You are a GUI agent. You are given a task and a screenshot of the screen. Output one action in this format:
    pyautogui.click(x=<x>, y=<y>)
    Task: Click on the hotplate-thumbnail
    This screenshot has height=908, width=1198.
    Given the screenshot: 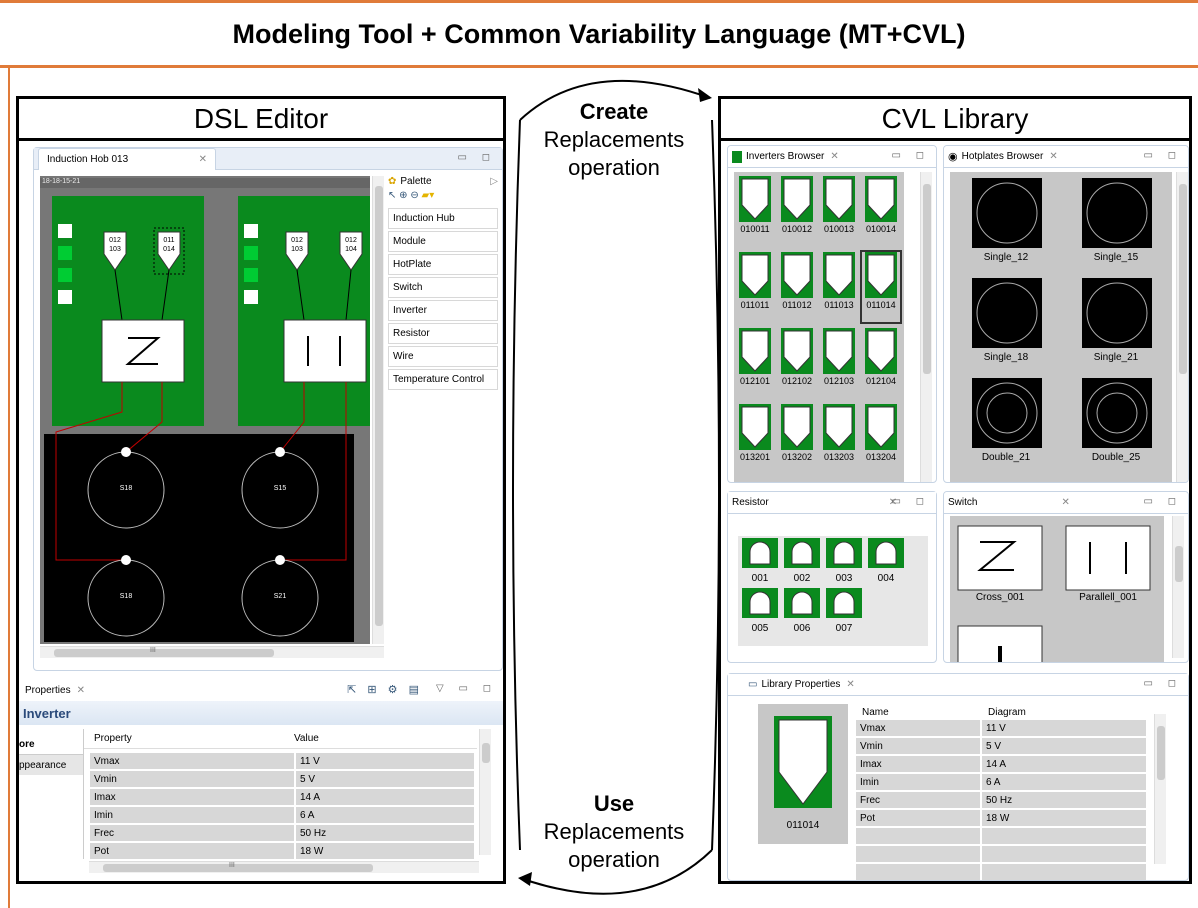 What is the action you would take?
    pyautogui.click(x=1007, y=213)
    